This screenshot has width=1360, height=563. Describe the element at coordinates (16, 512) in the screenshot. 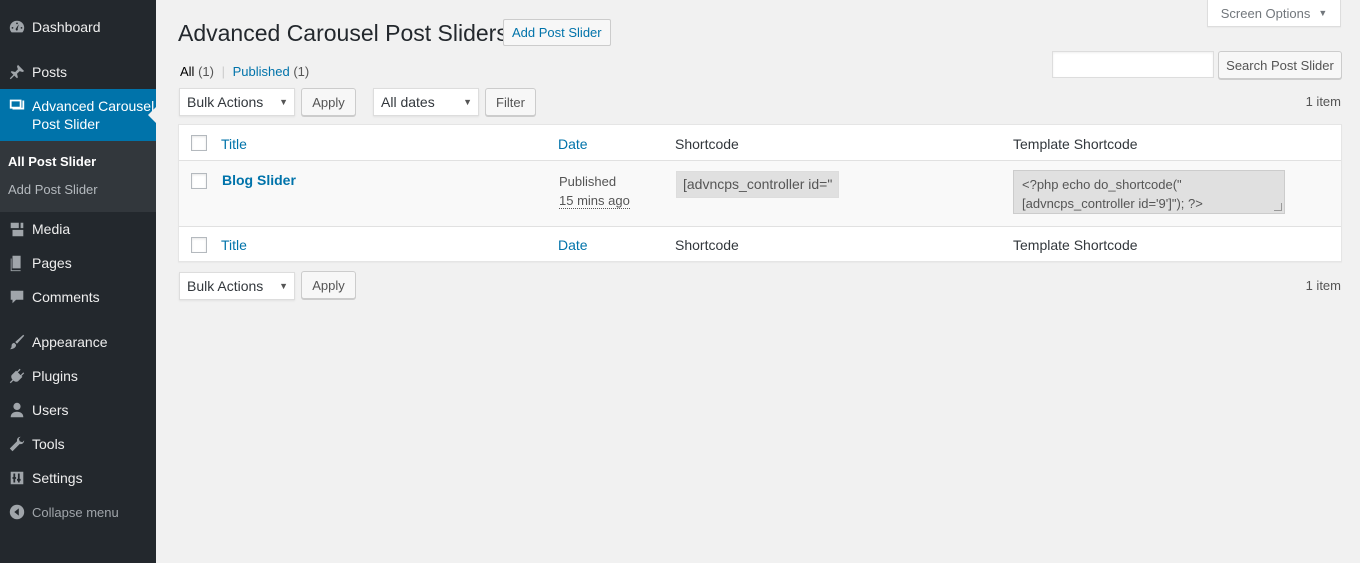

I see `collapse-icon` at that location.